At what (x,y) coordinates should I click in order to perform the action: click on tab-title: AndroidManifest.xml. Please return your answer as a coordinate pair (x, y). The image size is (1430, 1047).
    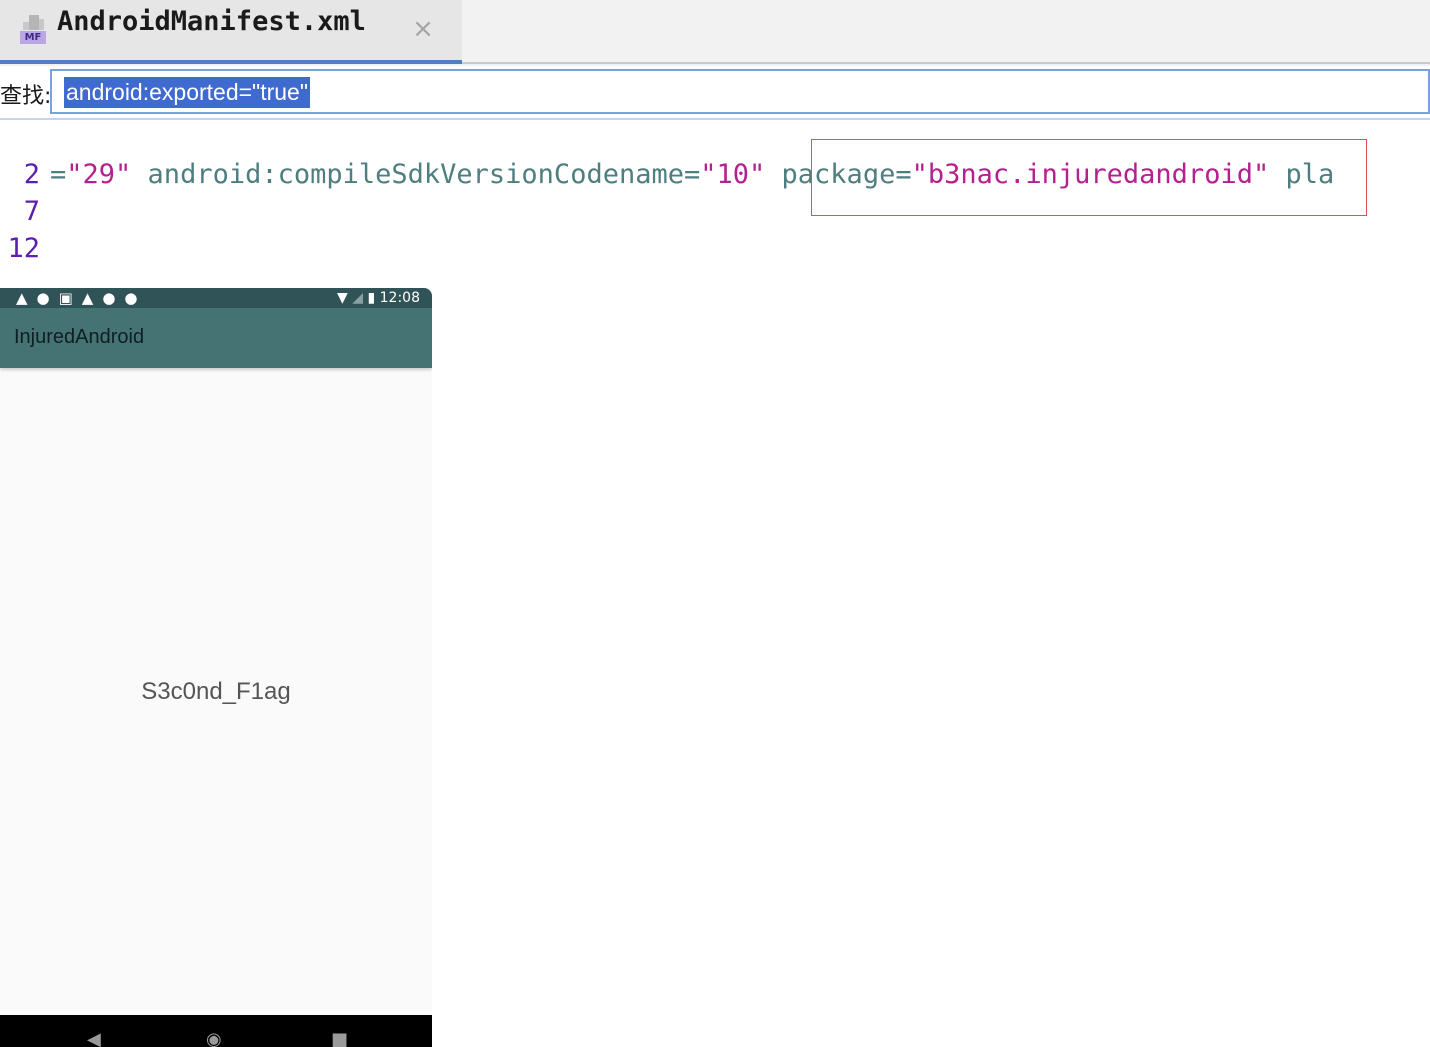
    Looking at the image, I should click on (211, 21).